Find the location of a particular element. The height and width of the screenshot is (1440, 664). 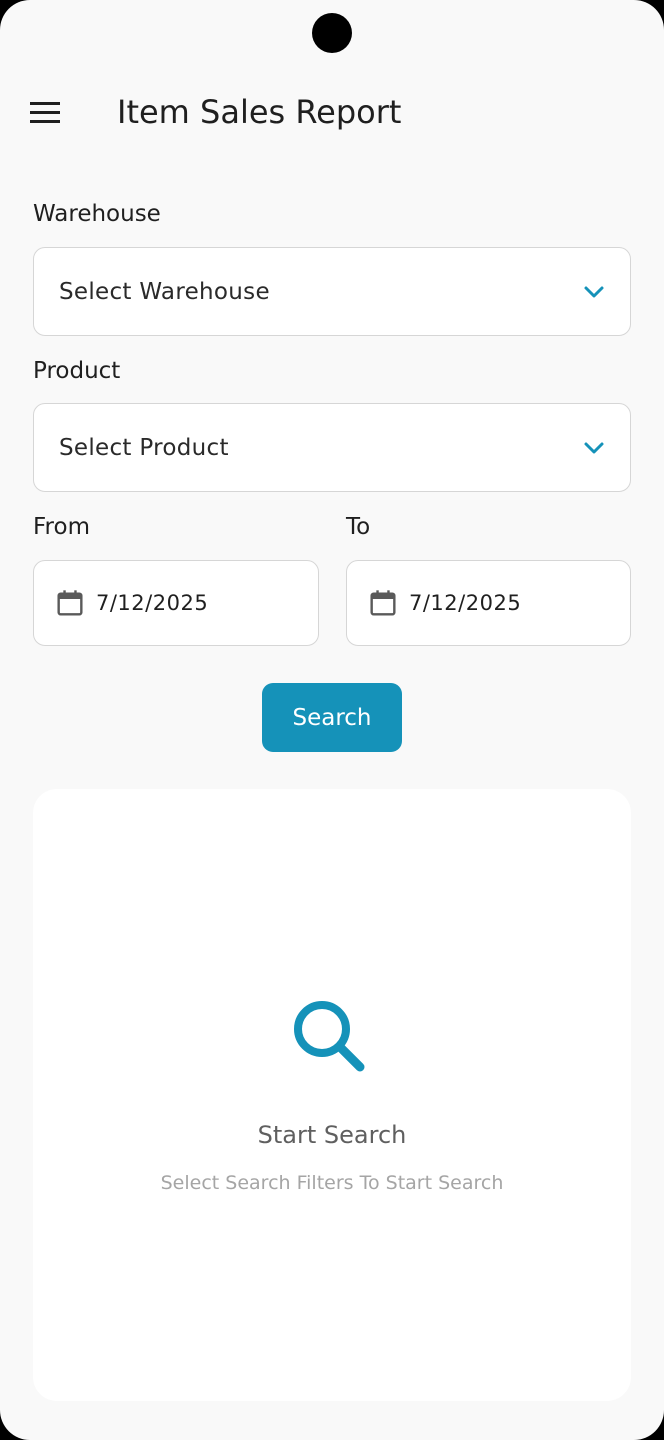

app-bar: Item Sales Report is located at coordinates (332, 113).